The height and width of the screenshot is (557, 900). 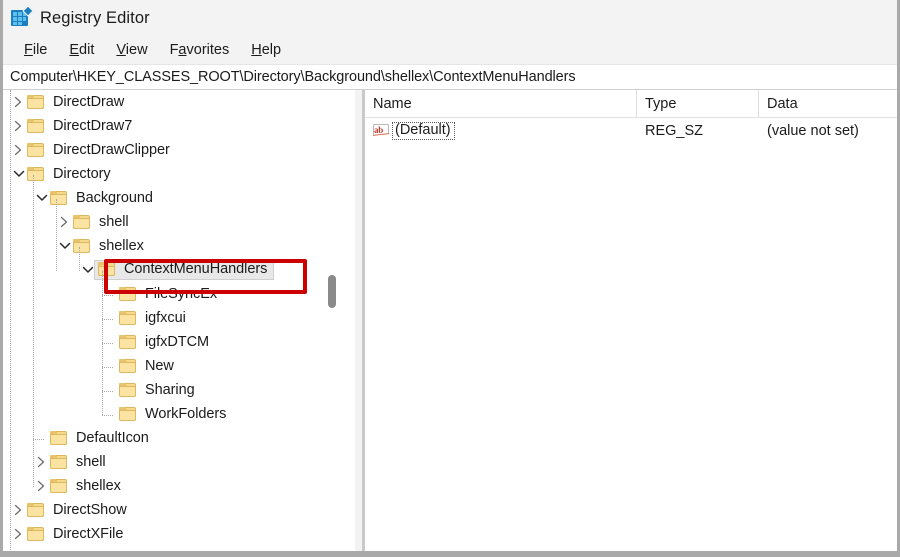 I want to click on tree-item-content: DirectDrawClipper, so click(x=98, y=149).